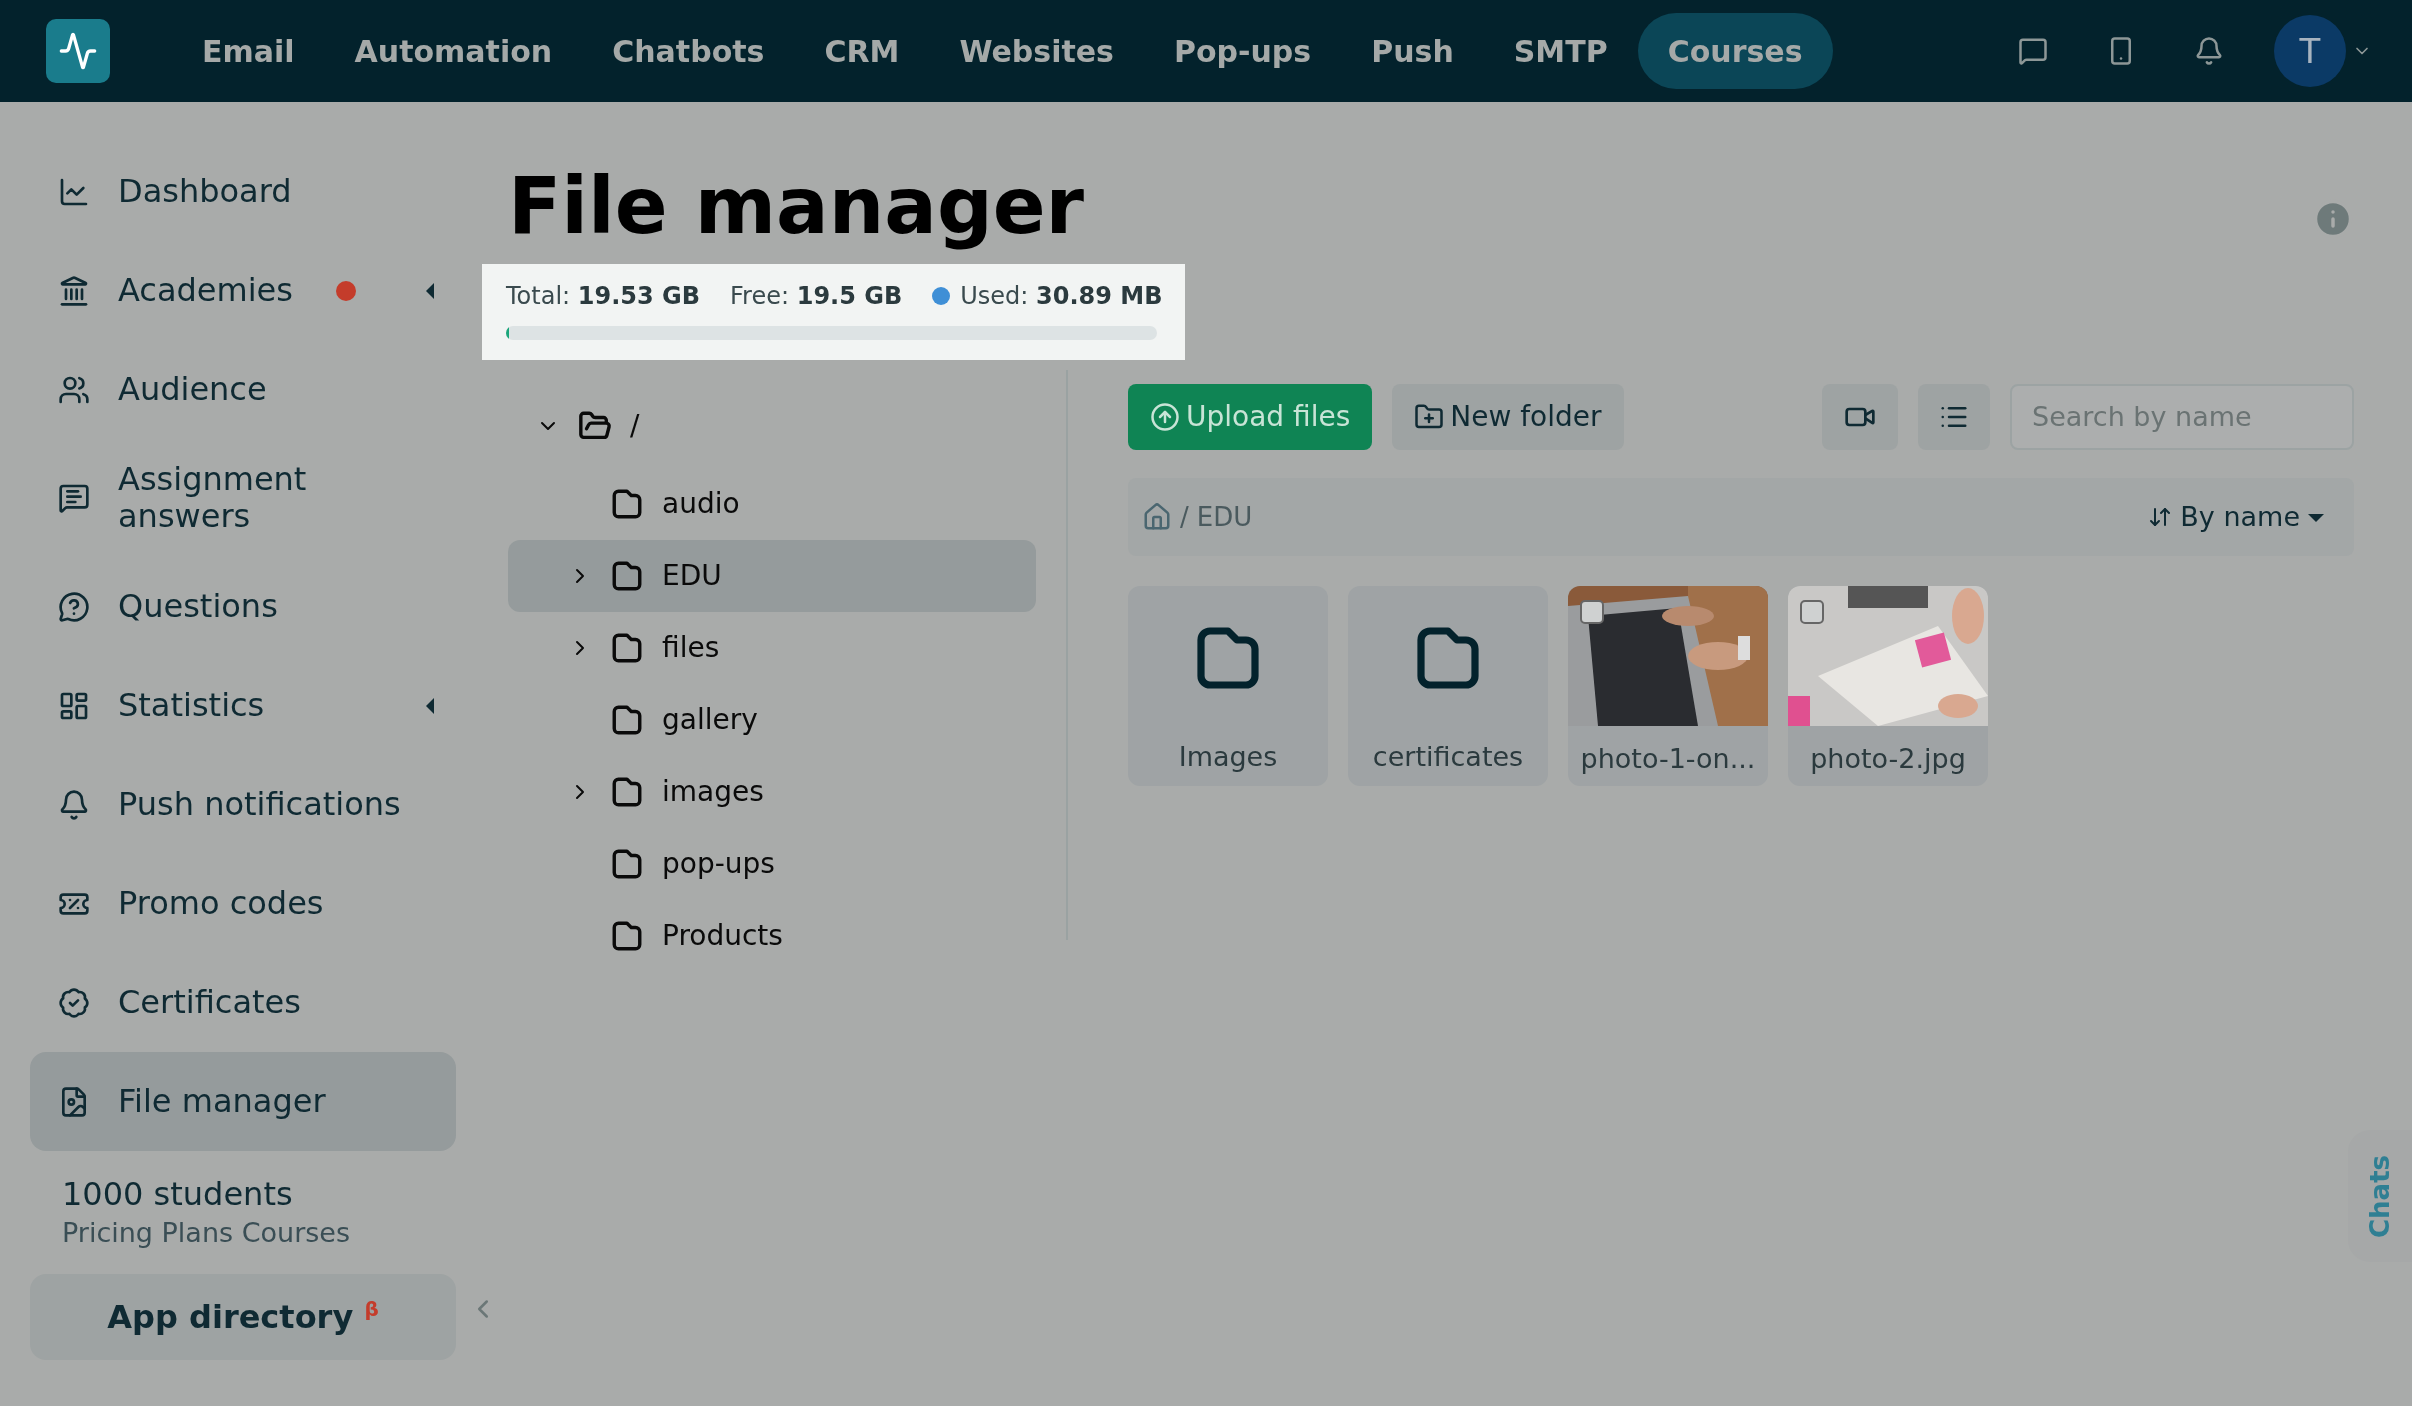  What do you see at coordinates (1250, 416) in the screenshot?
I see `upload-button: Upload files` at bounding box center [1250, 416].